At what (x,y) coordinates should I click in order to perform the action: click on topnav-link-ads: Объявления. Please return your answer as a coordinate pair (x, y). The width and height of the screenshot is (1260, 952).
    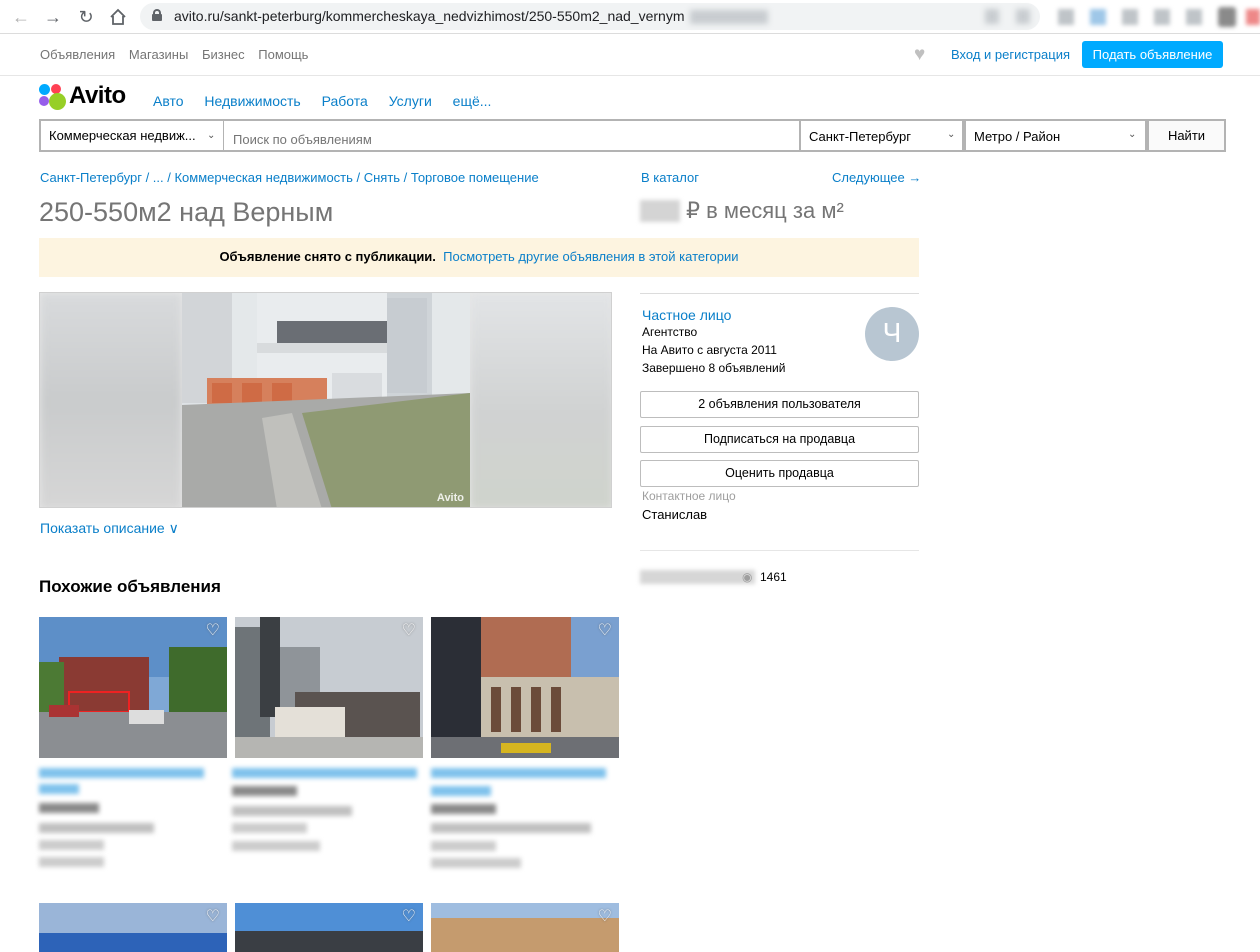
    Looking at the image, I should click on (77, 54).